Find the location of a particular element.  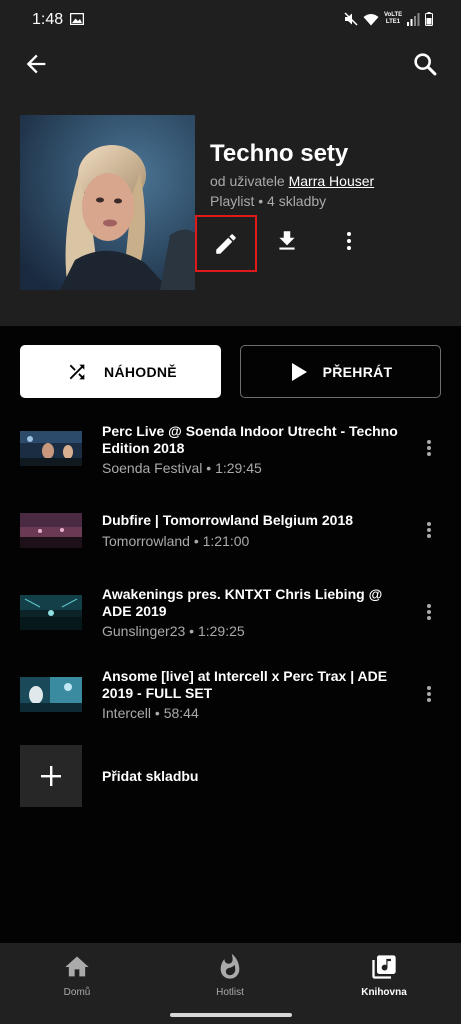

home-indicator is located at coordinates (231, 1015).